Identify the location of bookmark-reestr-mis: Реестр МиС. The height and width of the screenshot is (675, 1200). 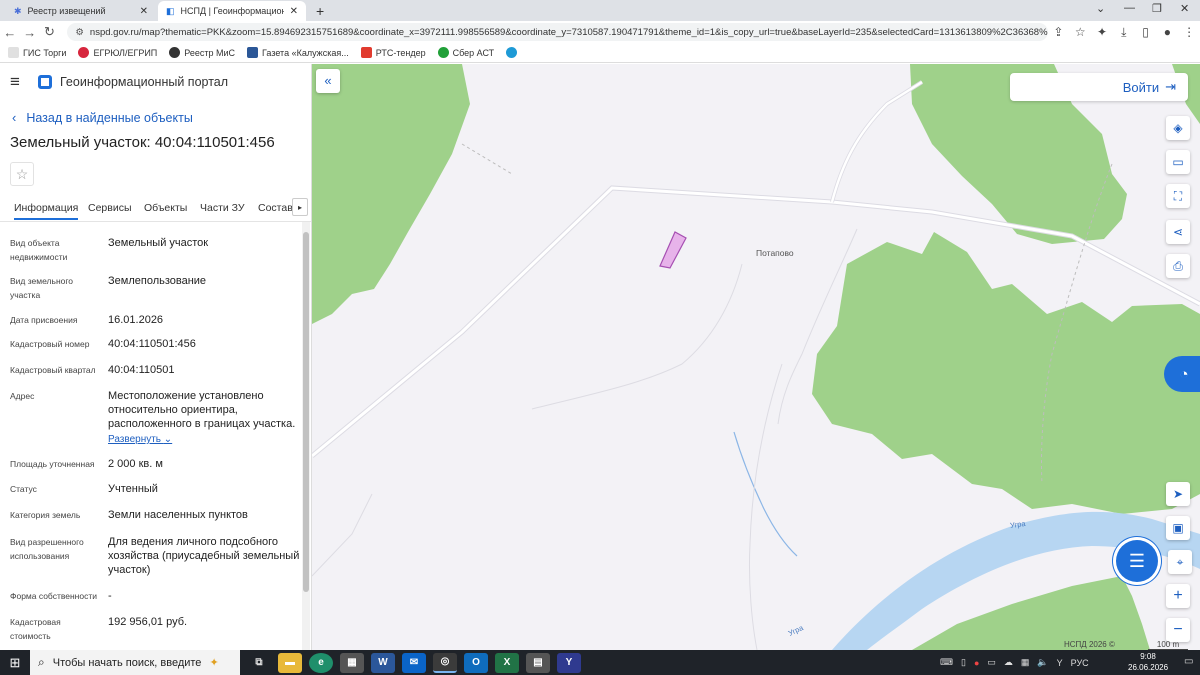
(202, 52).